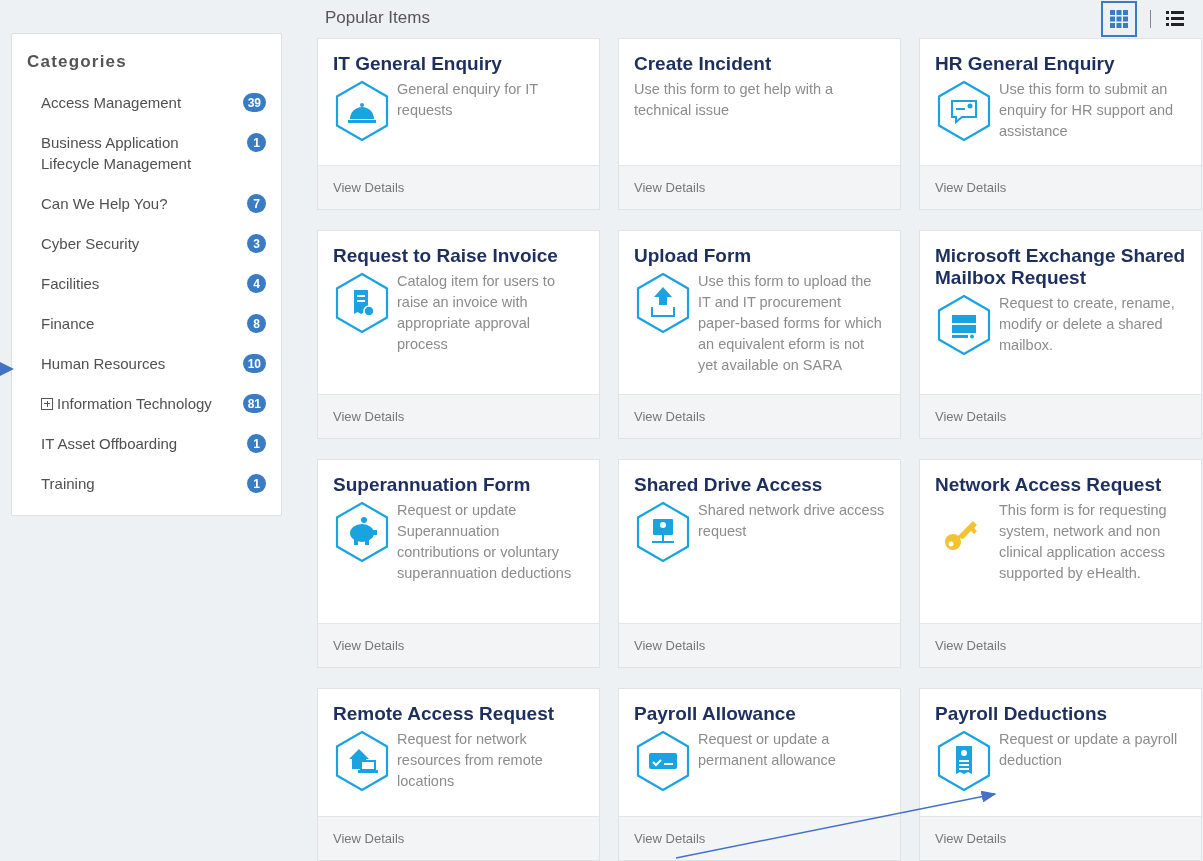 The width and height of the screenshot is (1203, 861). Describe the element at coordinates (103, 364) in the screenshot. I see `category-label: Human Resources` at that location.